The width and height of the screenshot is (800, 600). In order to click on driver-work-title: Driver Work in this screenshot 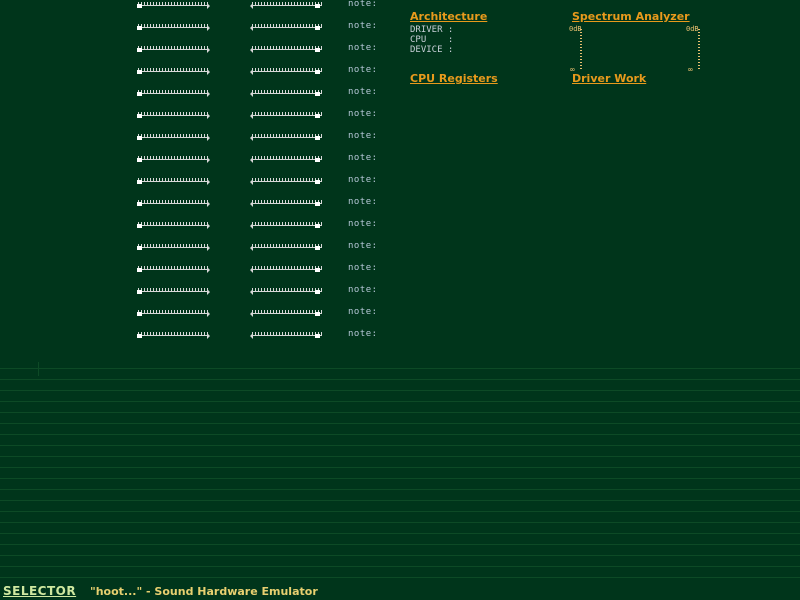, I will do `click(609, 78)`.